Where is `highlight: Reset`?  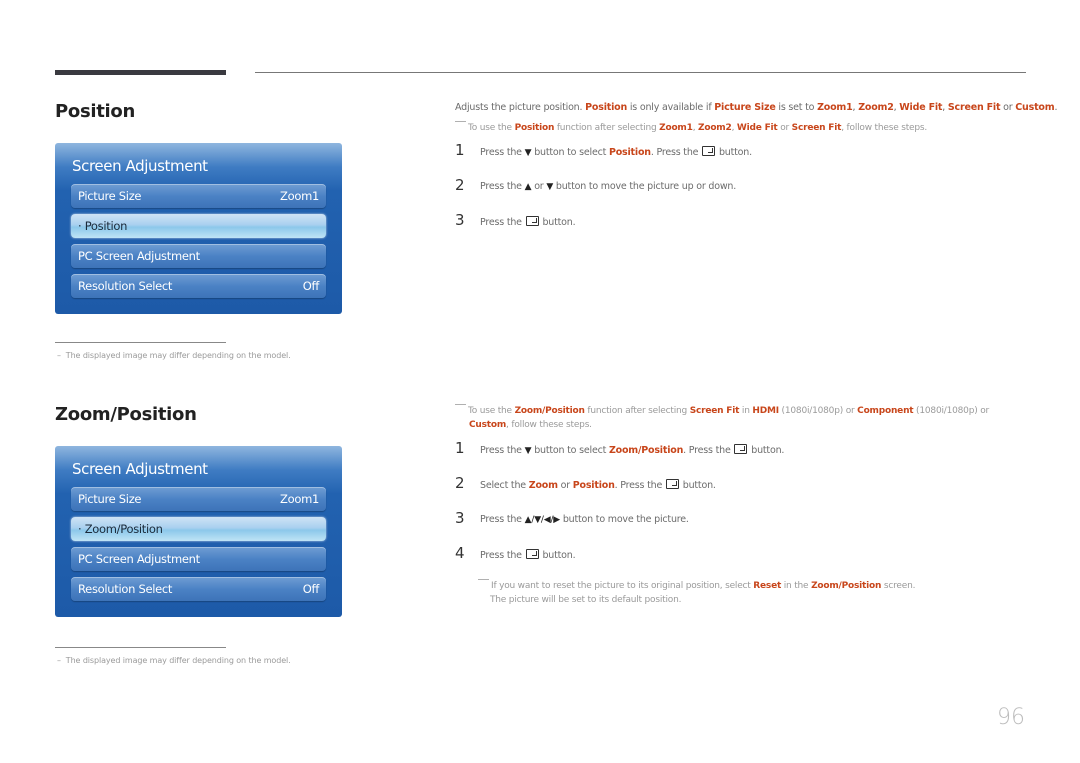
highlight: Reset is located at coordinates (767, 586).